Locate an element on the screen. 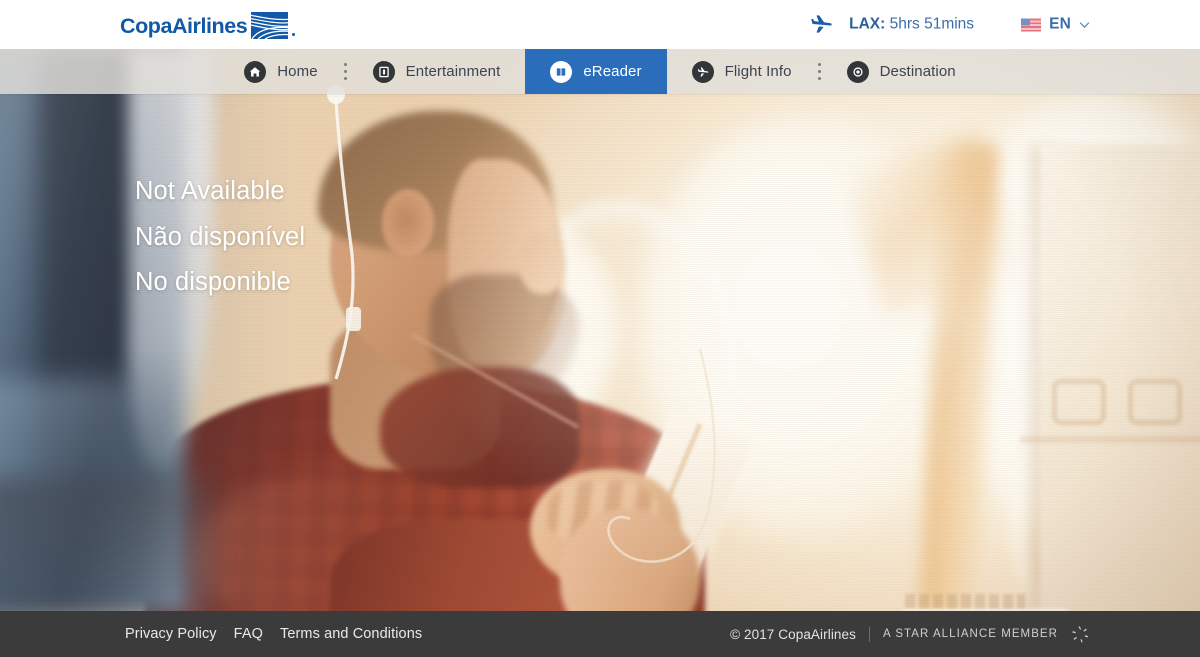  copa-wave-mark-icon is located at coordinates (270, 25).